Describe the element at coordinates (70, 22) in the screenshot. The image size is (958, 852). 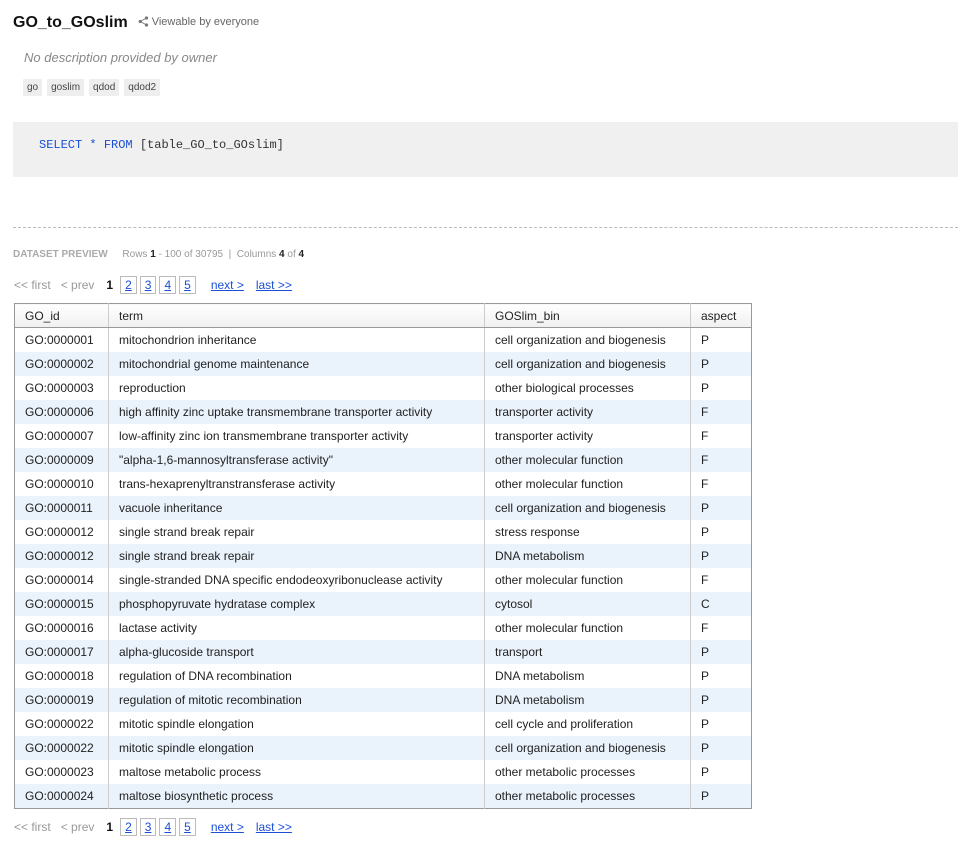
I see `page-title: GO_to_GOslim` at that location.